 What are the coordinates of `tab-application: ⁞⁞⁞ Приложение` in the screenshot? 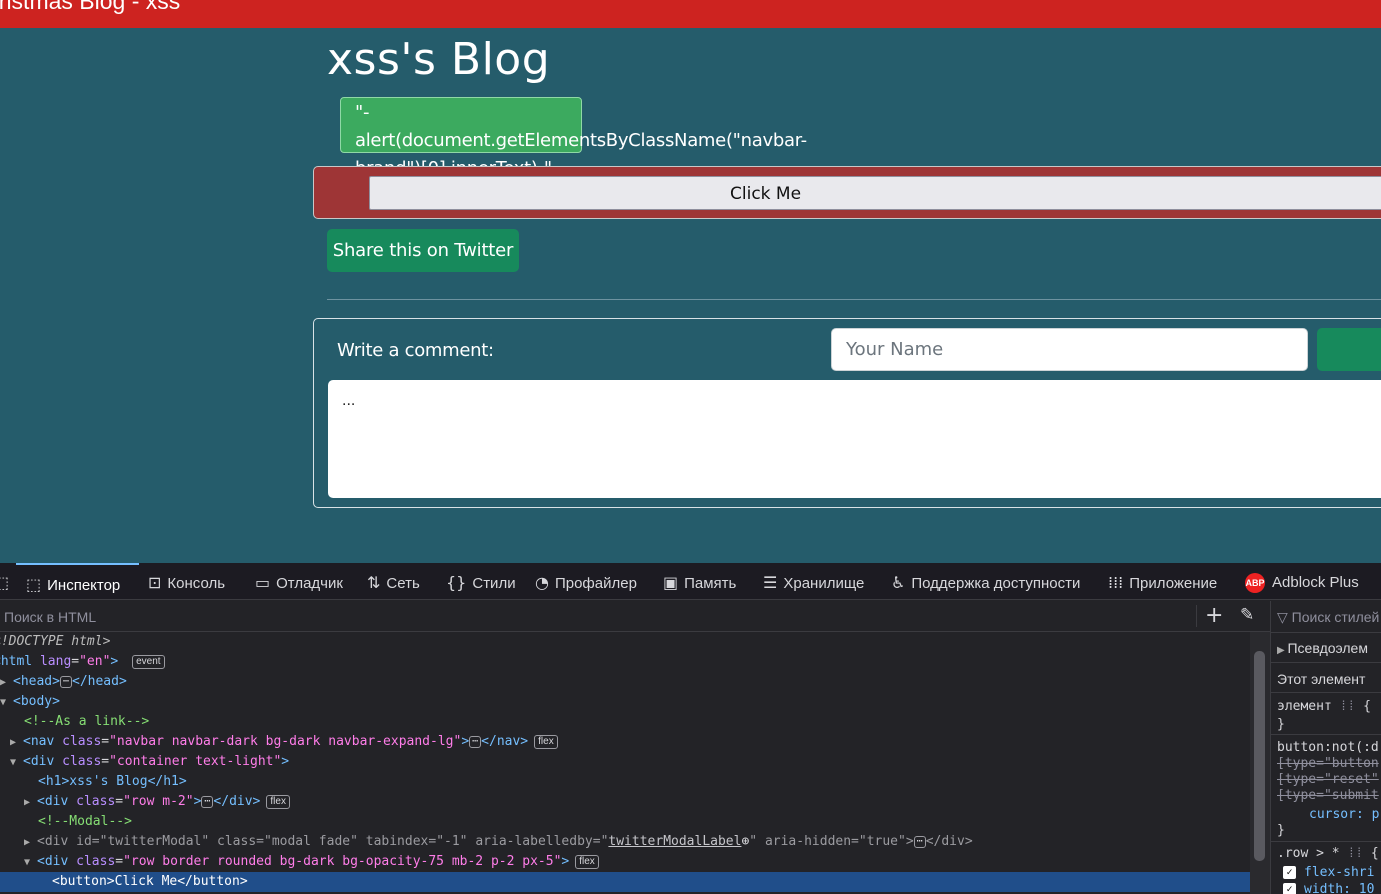 It's located at (1162, 581).